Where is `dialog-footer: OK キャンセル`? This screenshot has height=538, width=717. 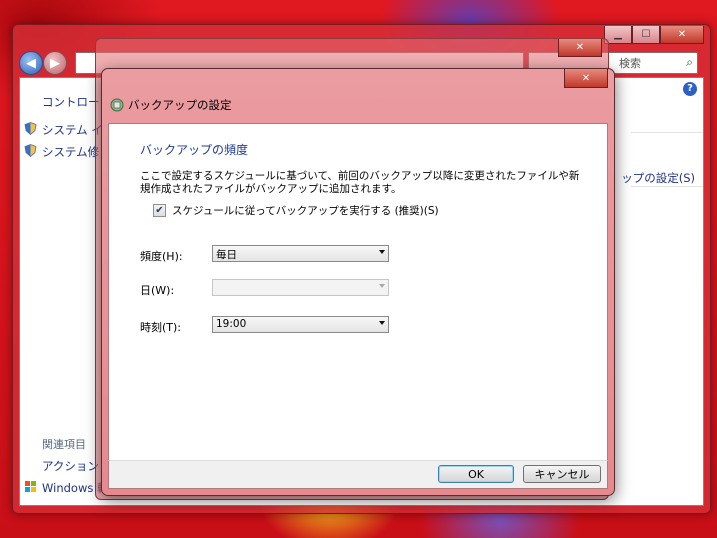
dialog-footer: OK キャンセル is located at coordinates (358, 474).